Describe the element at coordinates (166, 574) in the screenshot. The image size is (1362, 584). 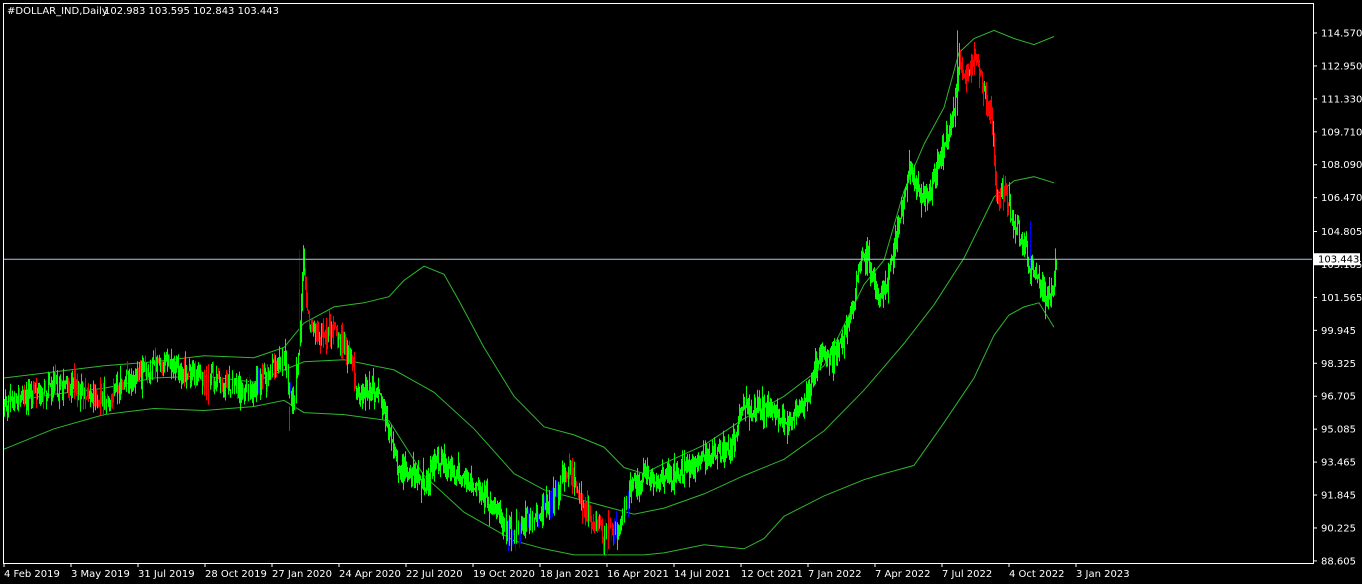
I see `x-tick-label: 31 Jul 2019` at that location.